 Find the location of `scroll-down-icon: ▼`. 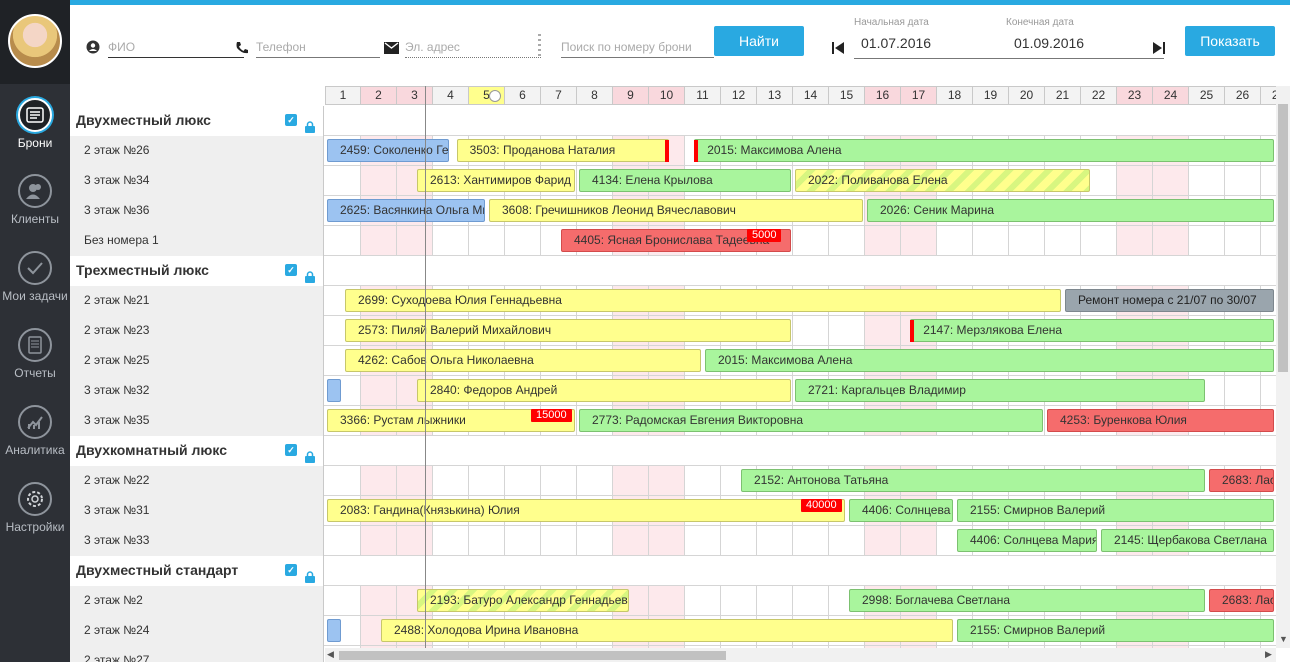

scroll-down-icon: ▼ is located at coordinates (1283, 639).